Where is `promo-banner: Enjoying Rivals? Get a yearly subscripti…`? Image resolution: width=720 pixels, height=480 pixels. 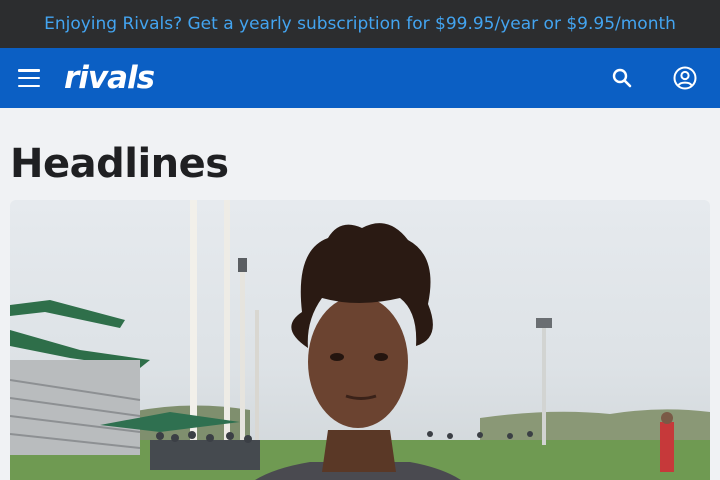 promo-banner: Enjoying Rivals? Get a yearly subscripti… is located at coordinates (360, 24).